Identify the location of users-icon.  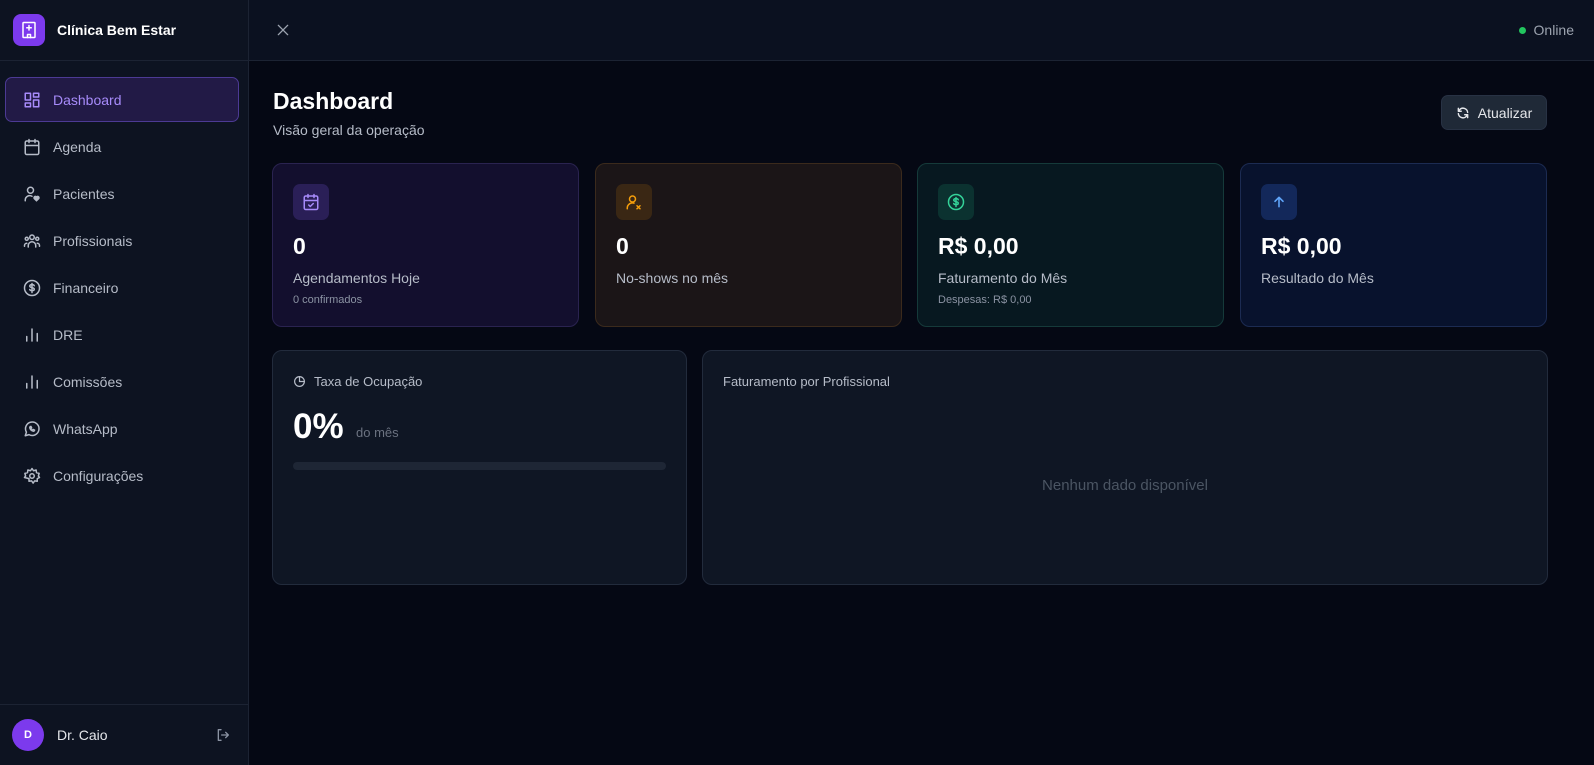
(32, 240).